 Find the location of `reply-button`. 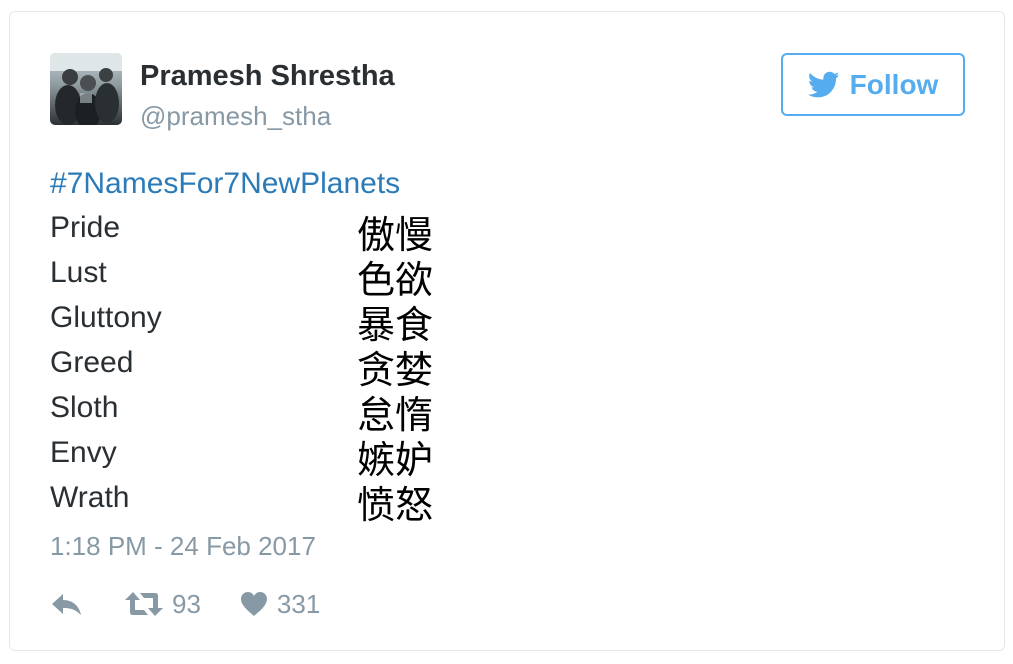

reply-button is located at coordinates (67, 604).